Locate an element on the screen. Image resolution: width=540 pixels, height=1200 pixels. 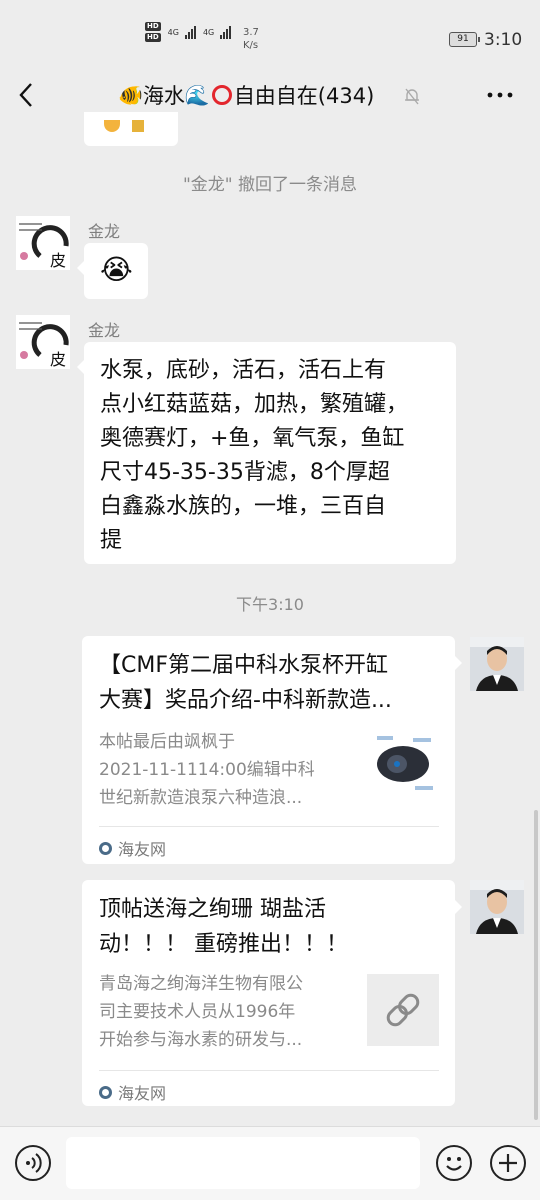
back-button is located at coordinates (27, 95).